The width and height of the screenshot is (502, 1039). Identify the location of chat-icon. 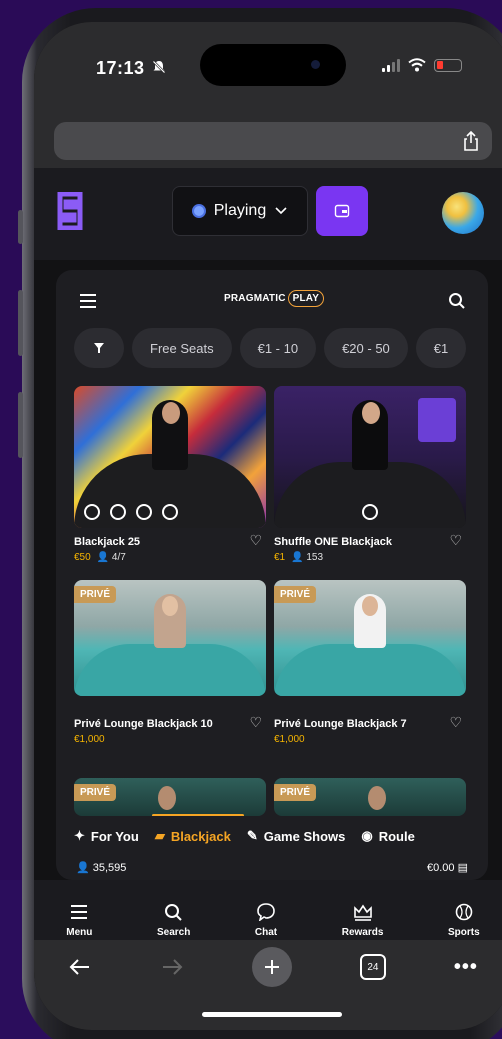
(266, 911).